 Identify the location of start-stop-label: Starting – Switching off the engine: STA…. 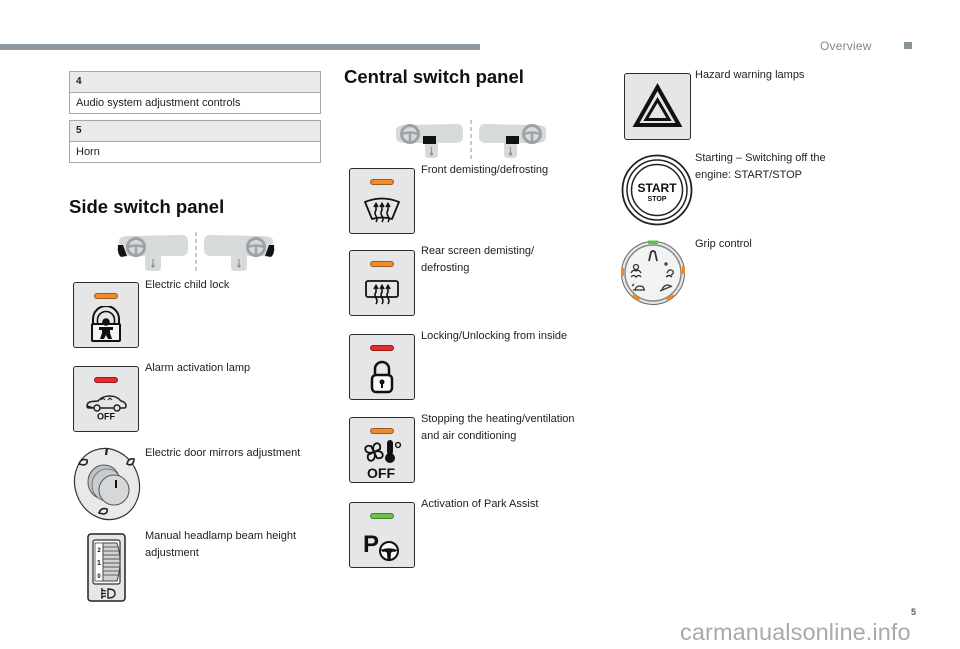
(760, 166).